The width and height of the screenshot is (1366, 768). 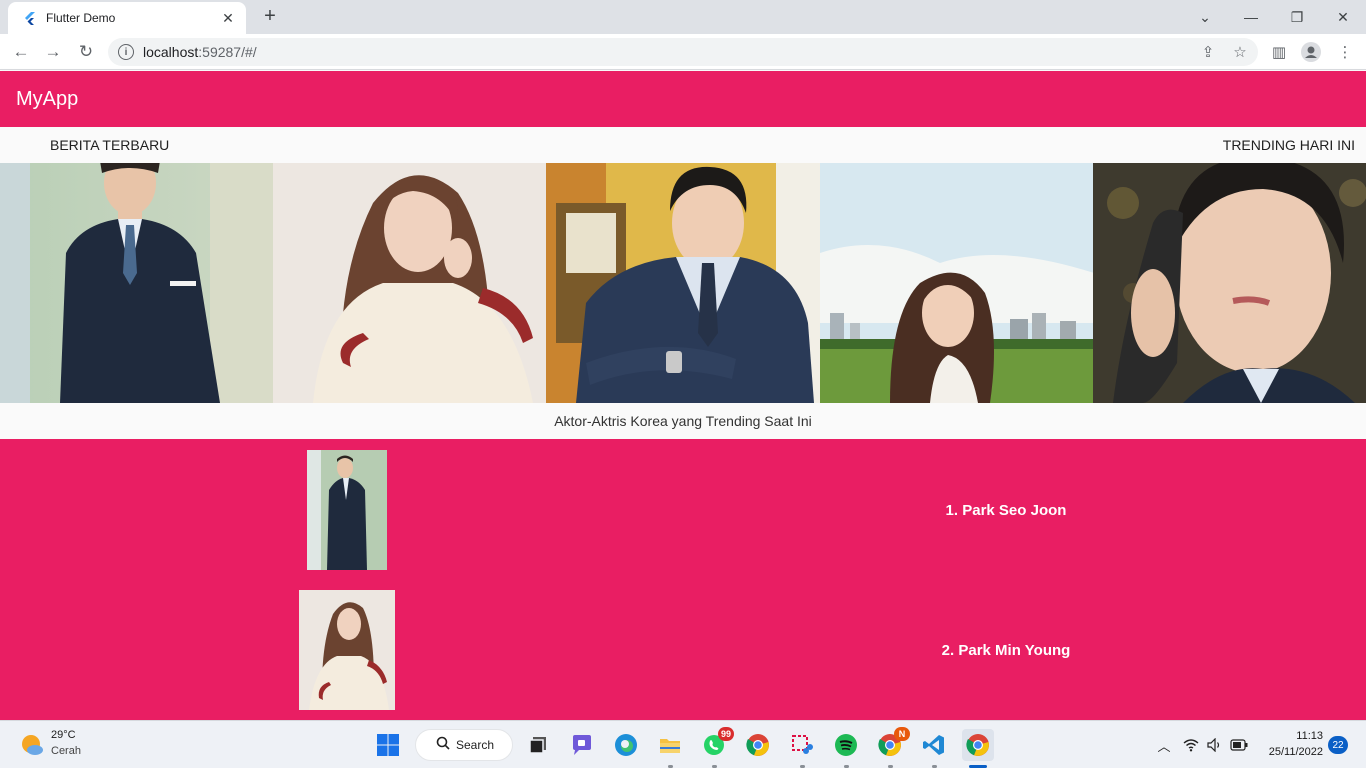 What do you see at coordinates (53, 52) in the screenshot?
I see `forward-icon: →` at bounding box center [53, 52].